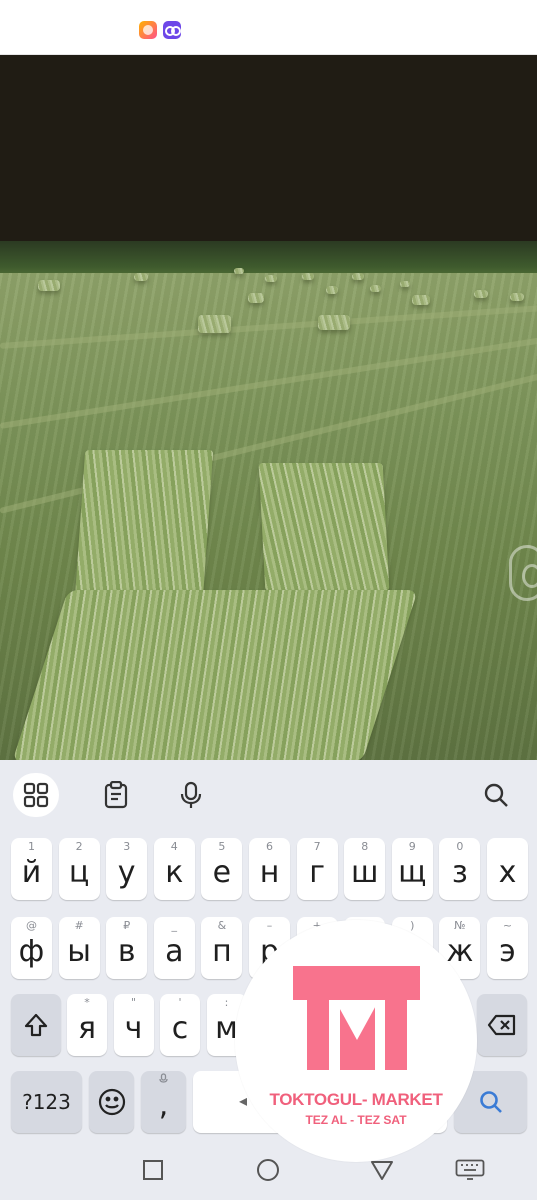 The width and height of the screenshot is (537, 1200). I want to click on backspace-icon, so click(501, 1025).